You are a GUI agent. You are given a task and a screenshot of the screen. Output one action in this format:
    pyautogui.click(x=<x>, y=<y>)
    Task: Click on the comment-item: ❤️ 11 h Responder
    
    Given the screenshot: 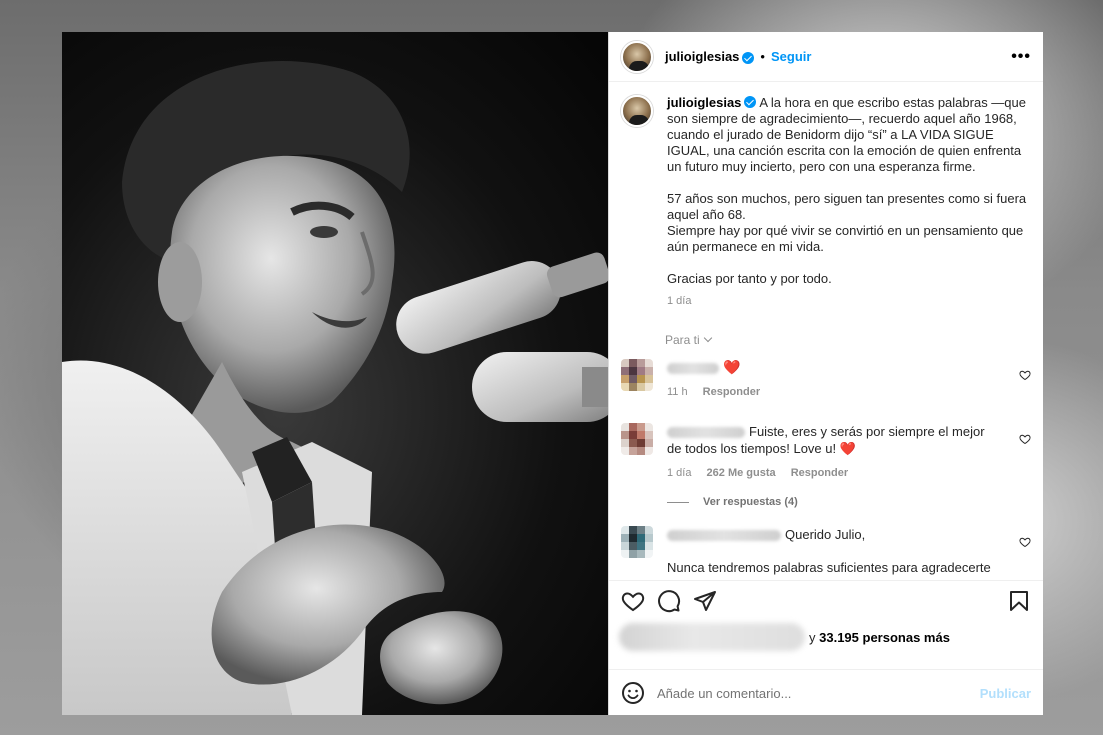 What is the action you would take?
    pyautogui.click(x=826, y=380)
    